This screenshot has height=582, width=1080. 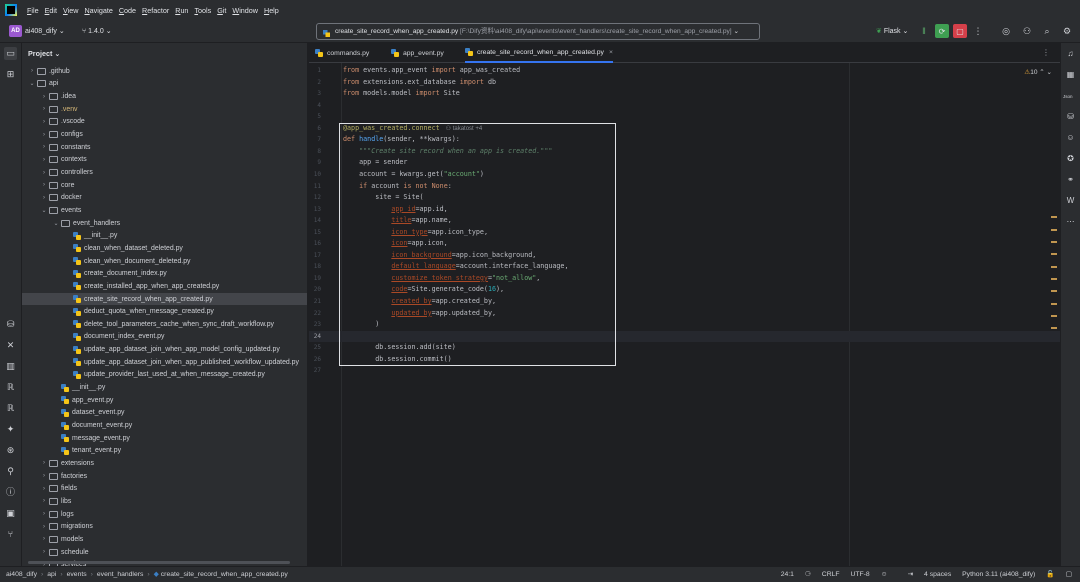 What do you see at coordinates (10, 471) in the screenshot?
I see `python-console-icon: ⚲` at bounding box center [10, 471].